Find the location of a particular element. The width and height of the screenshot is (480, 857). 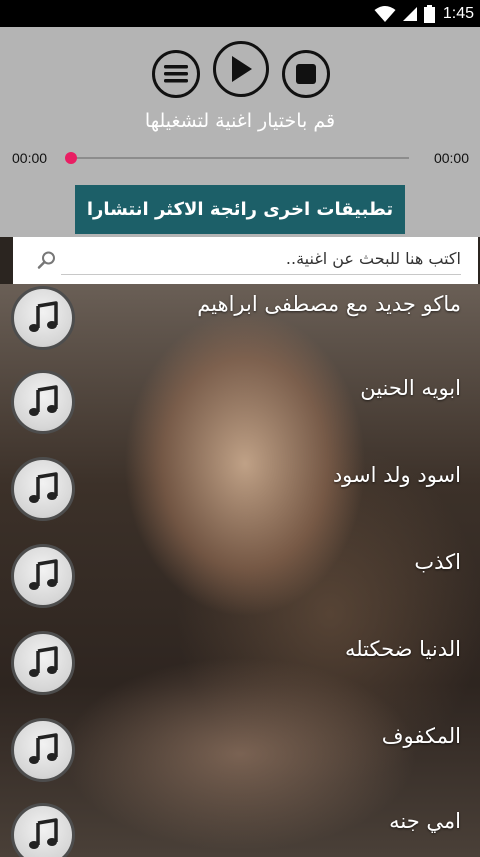

stop-button is located at coordinates (306, 74).